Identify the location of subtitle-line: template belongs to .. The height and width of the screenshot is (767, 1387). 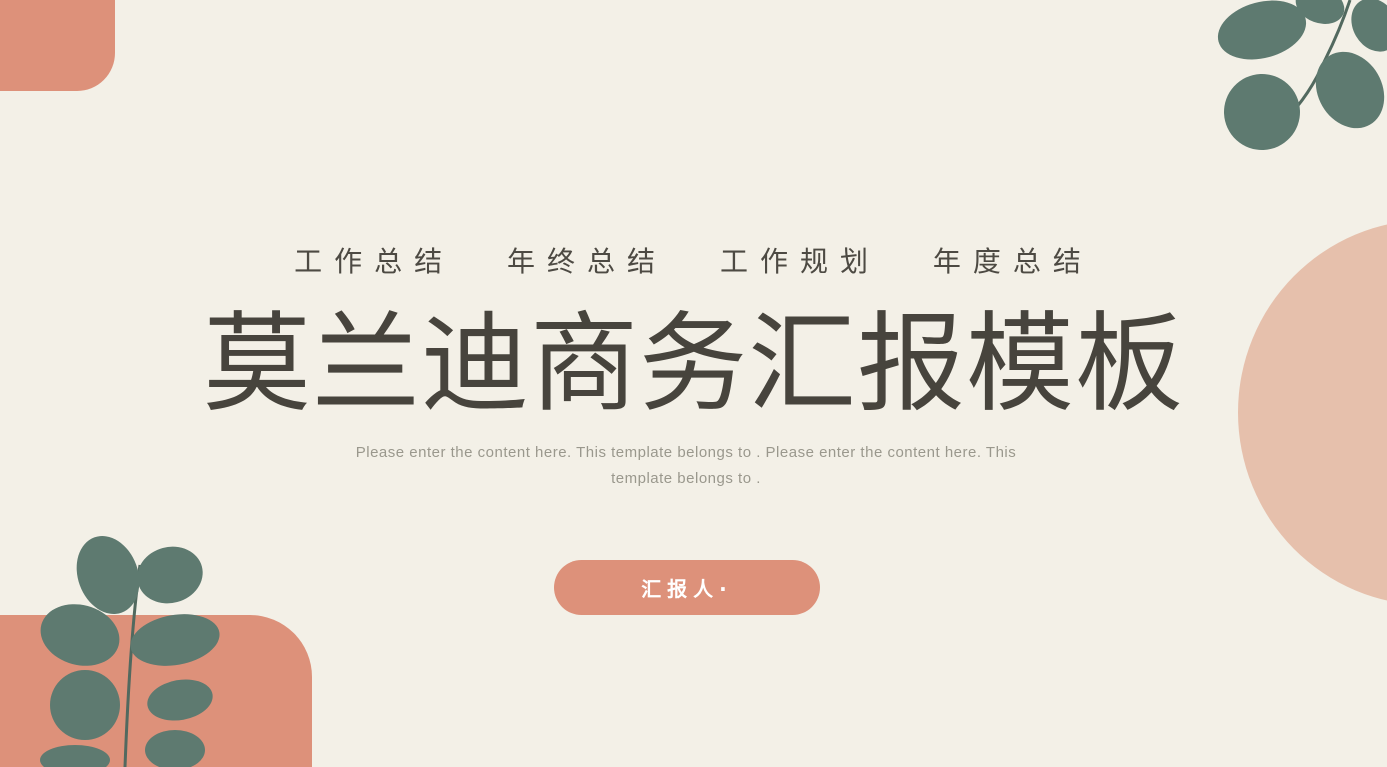
(686, 478).